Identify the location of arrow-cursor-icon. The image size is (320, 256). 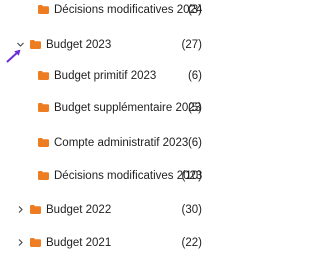
(13, 56).